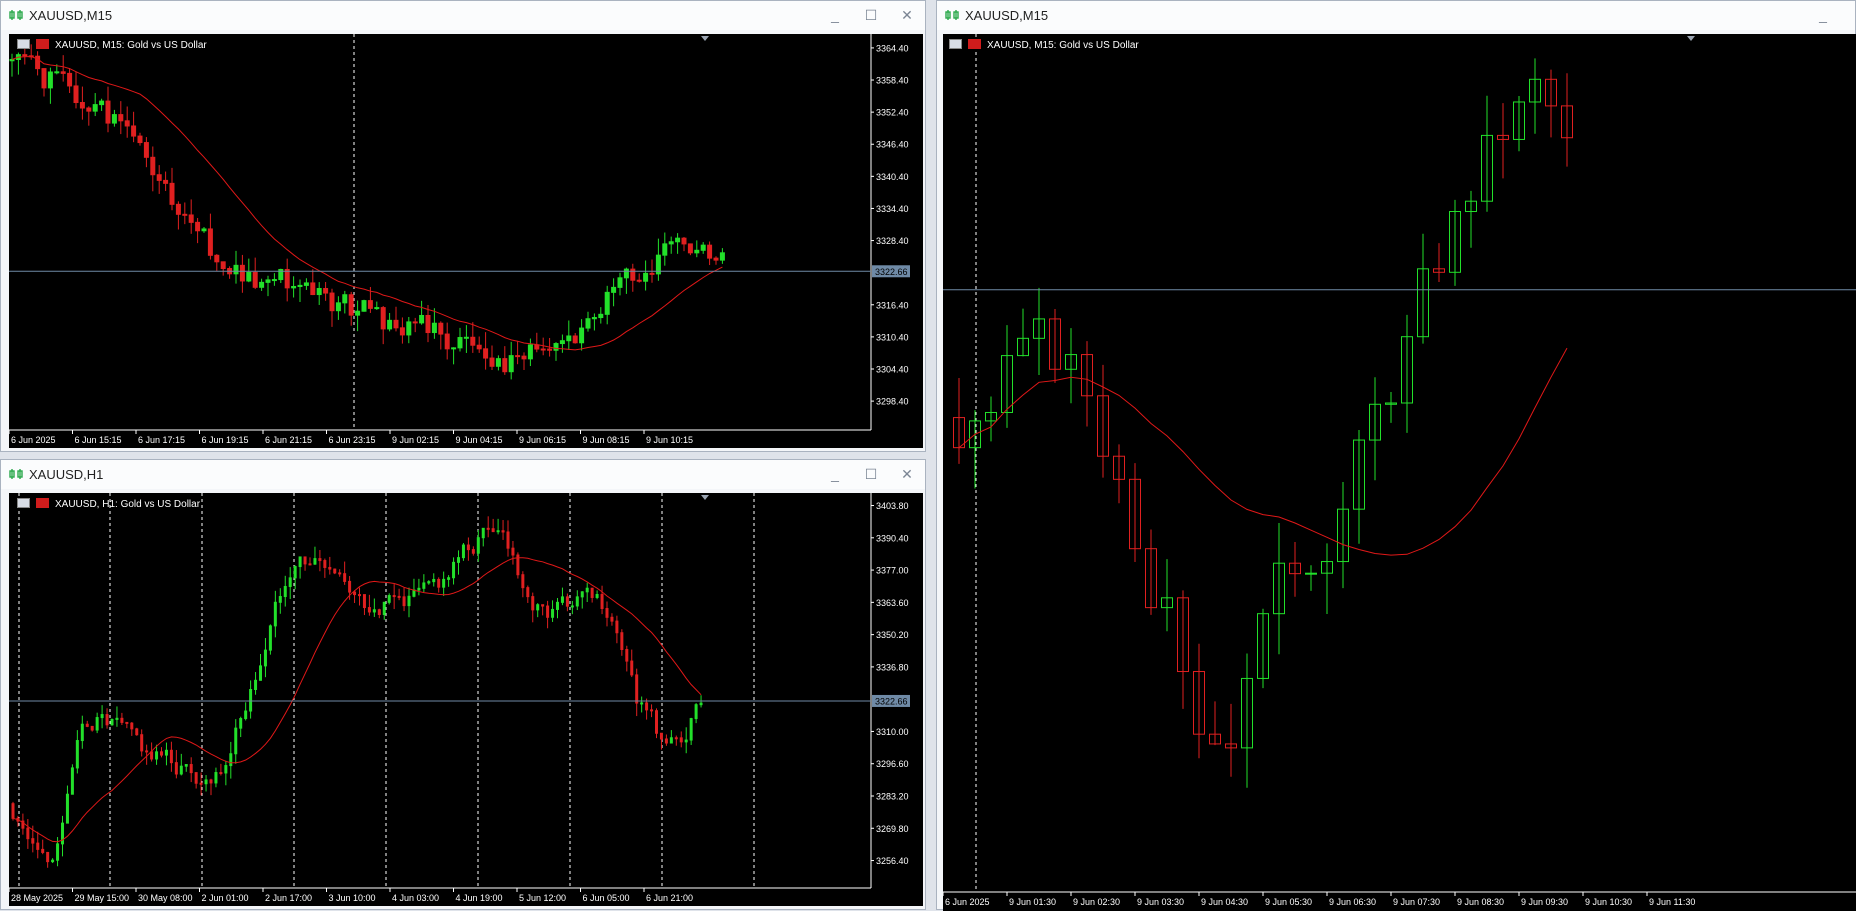 The height and width of the screenshot is (911, 1856). Describe the element at coordinates (463, 474) in the screenshot. I see `window-titlebar: XAUUSD,H1 _ ☐ ✕` at that location.